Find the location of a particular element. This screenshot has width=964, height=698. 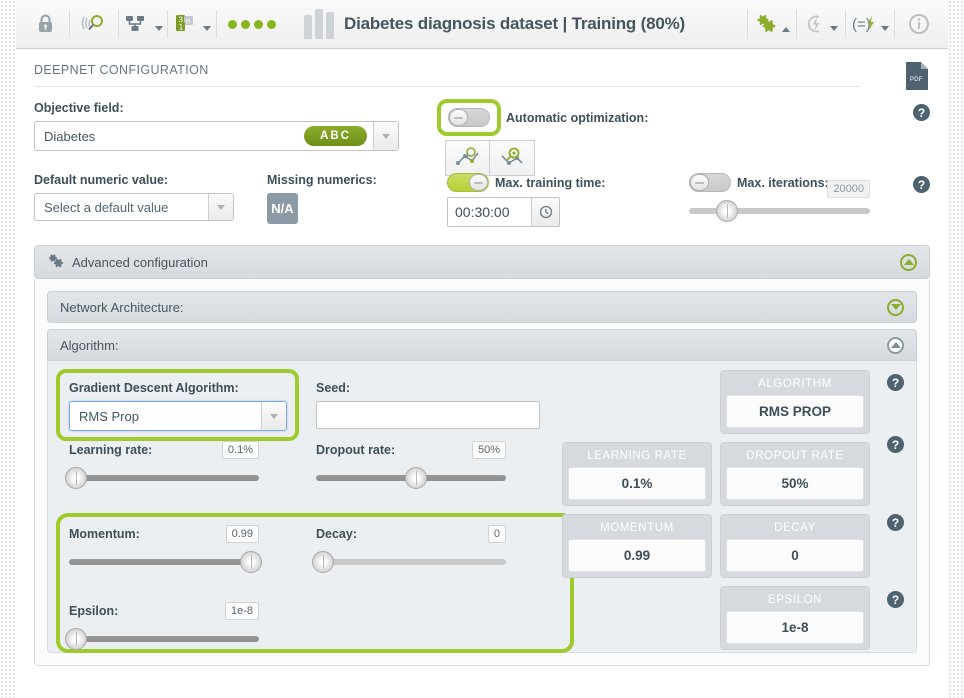

help-icon-algorithm: ? is located at coordinates (895, 382).